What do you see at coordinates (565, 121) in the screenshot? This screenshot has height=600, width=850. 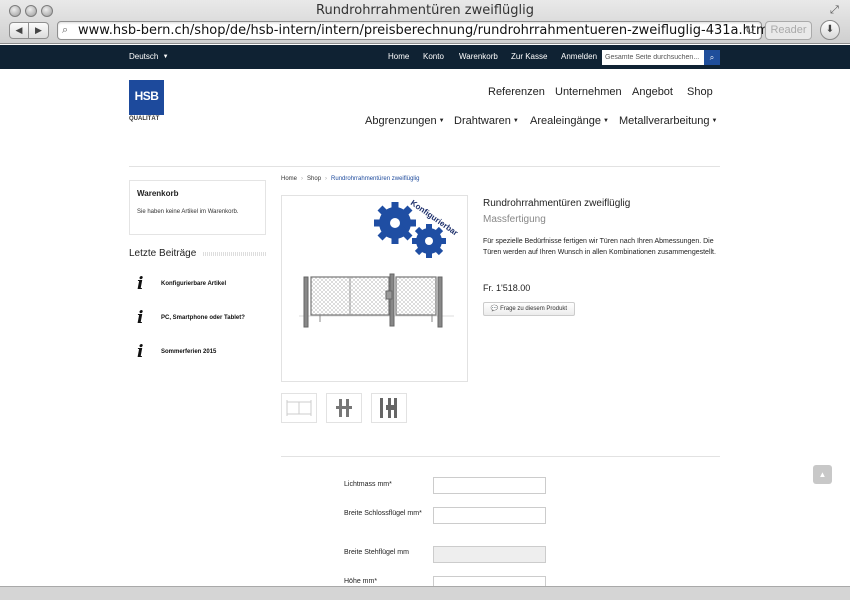 I see `subnav-label: Arealeingänge` at bounding box center [565, 121].